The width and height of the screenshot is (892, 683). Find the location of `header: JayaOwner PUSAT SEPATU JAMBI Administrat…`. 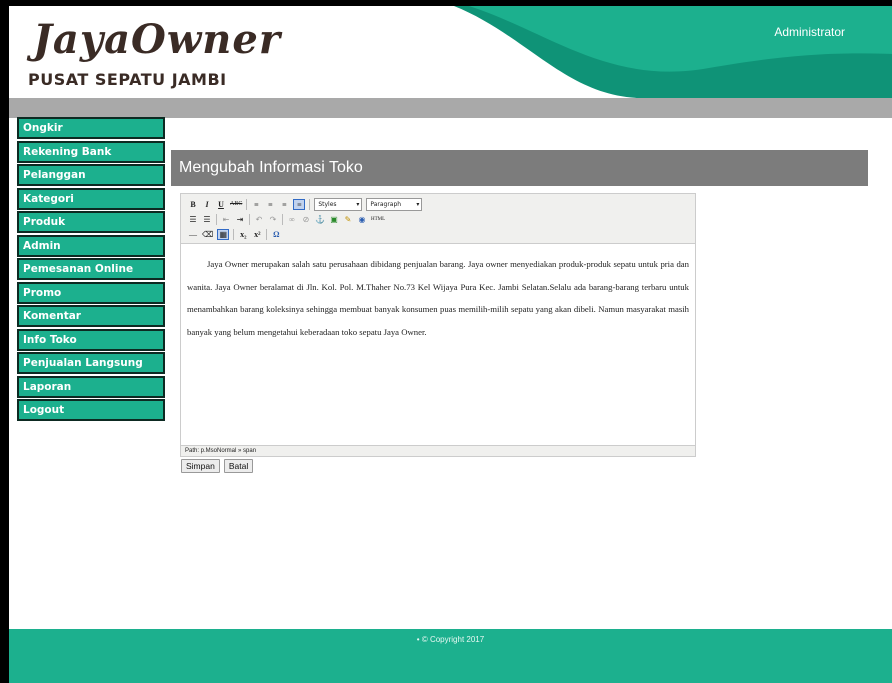

header: JayaOwner PUSAT SEPATU JAMBI Administrat… is located at coordinates (450, 52).